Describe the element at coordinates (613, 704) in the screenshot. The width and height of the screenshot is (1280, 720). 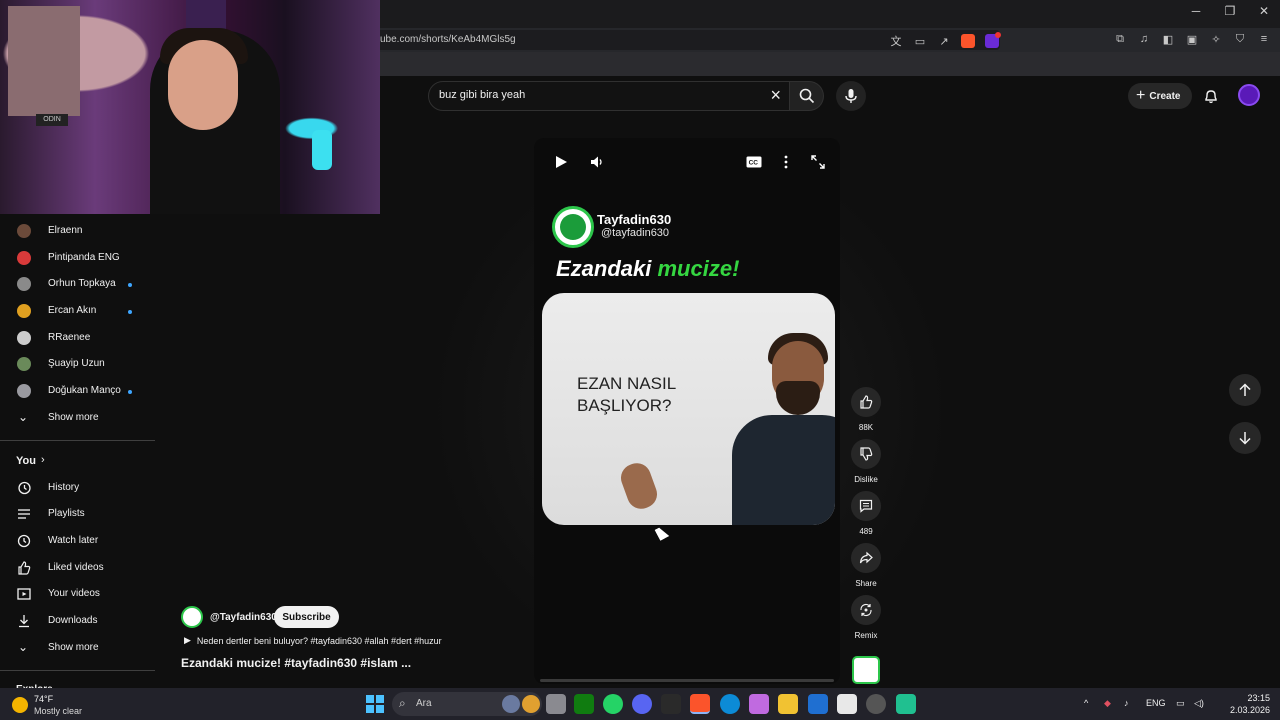
I see `whatsapp-icon` at that location.